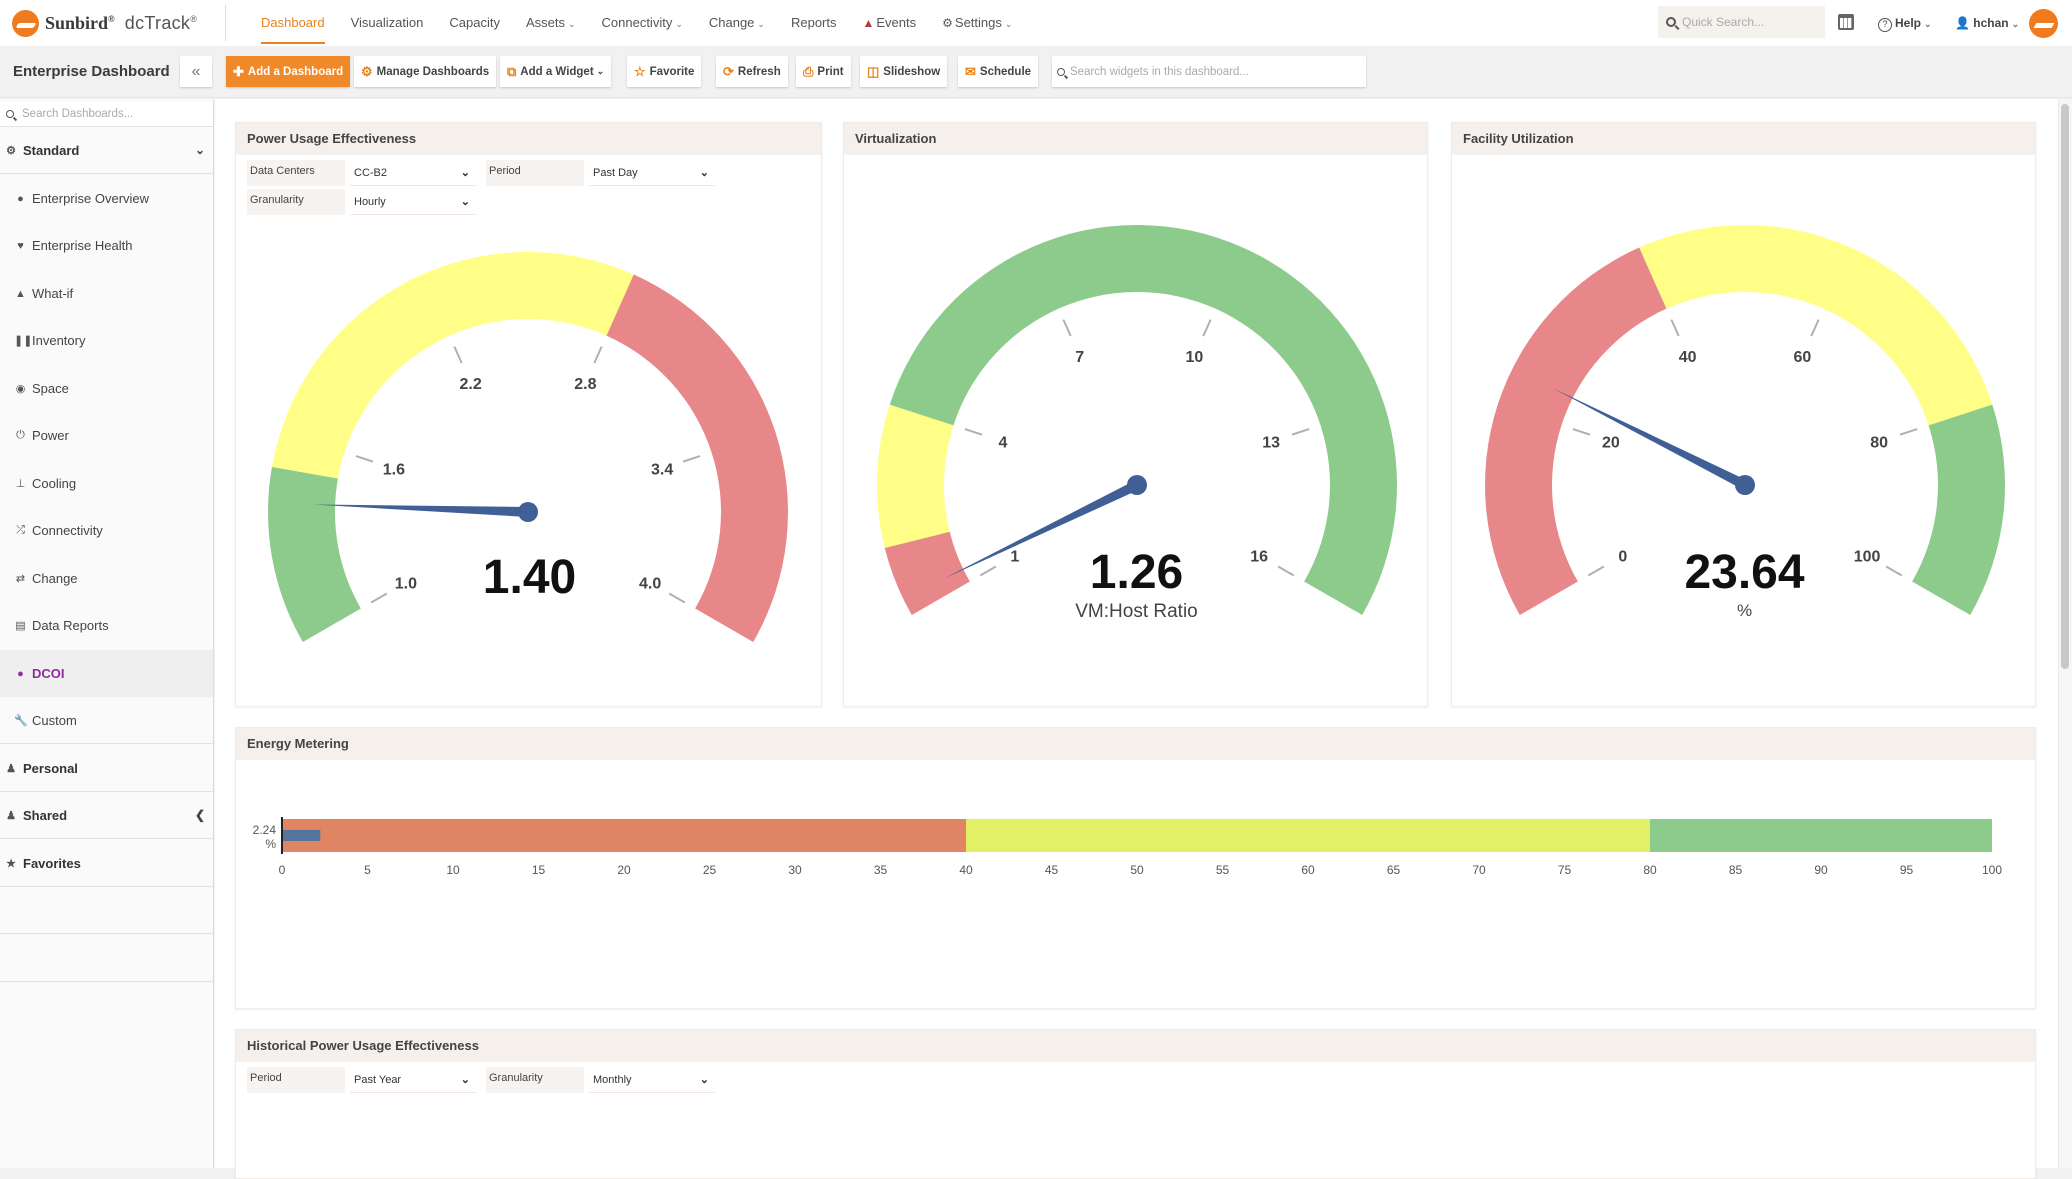 The width and height of the screenshot is (2072, 1179). I want to click on scrollbar-thumb, so click(2065, 386).